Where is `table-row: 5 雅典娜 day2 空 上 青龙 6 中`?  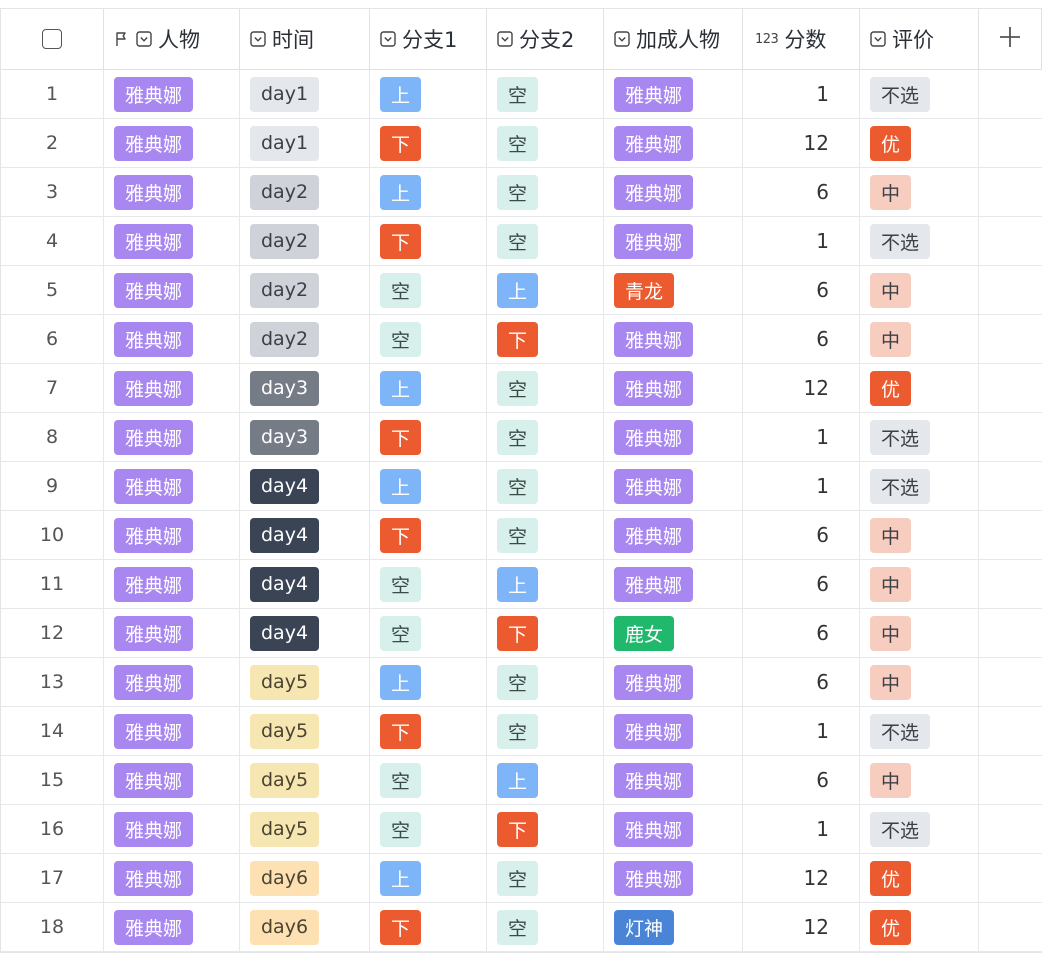
table-row: 5 雅典娜 day2 空 上 青龙 6 中 is located at coordinates (521, 290).